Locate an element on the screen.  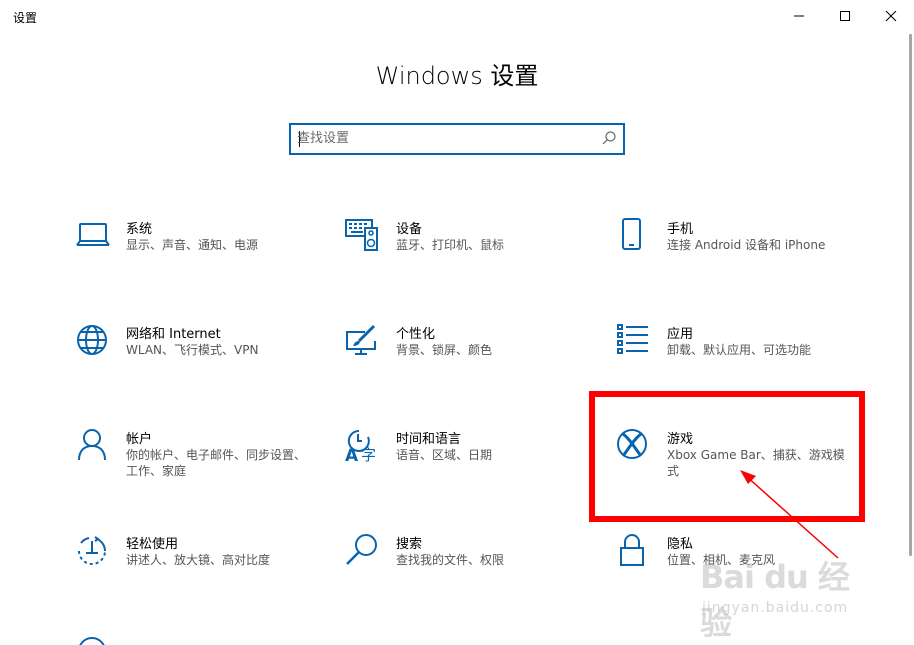
search-input is located at coordinates (442, 138).